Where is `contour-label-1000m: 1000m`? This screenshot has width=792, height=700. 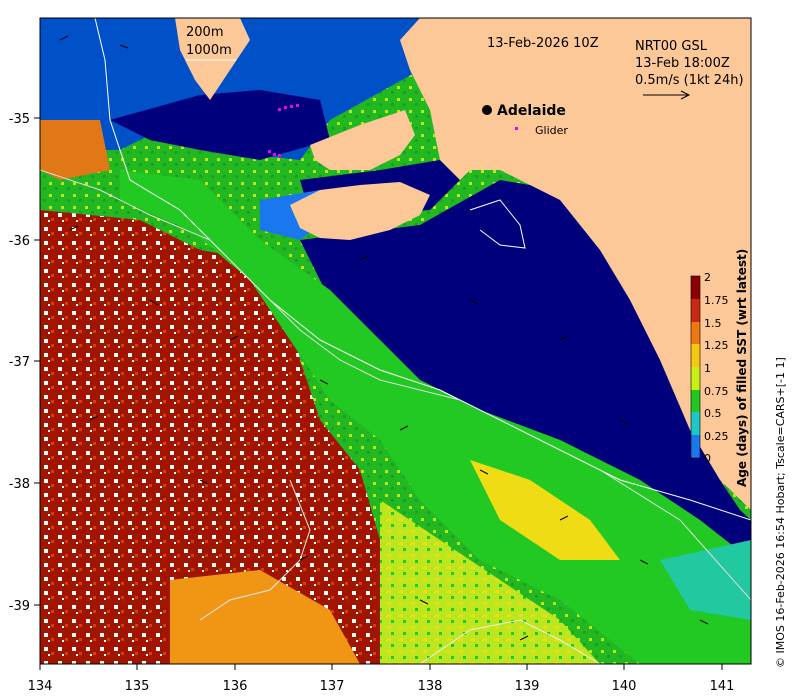
contour-label-1000m: 1000m is located at coordinates (209, 50).